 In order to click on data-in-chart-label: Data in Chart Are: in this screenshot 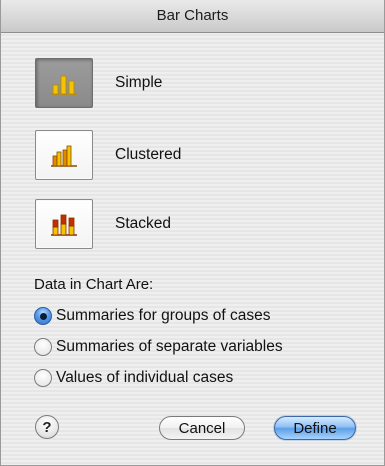, I will do `click(94, 284)`.